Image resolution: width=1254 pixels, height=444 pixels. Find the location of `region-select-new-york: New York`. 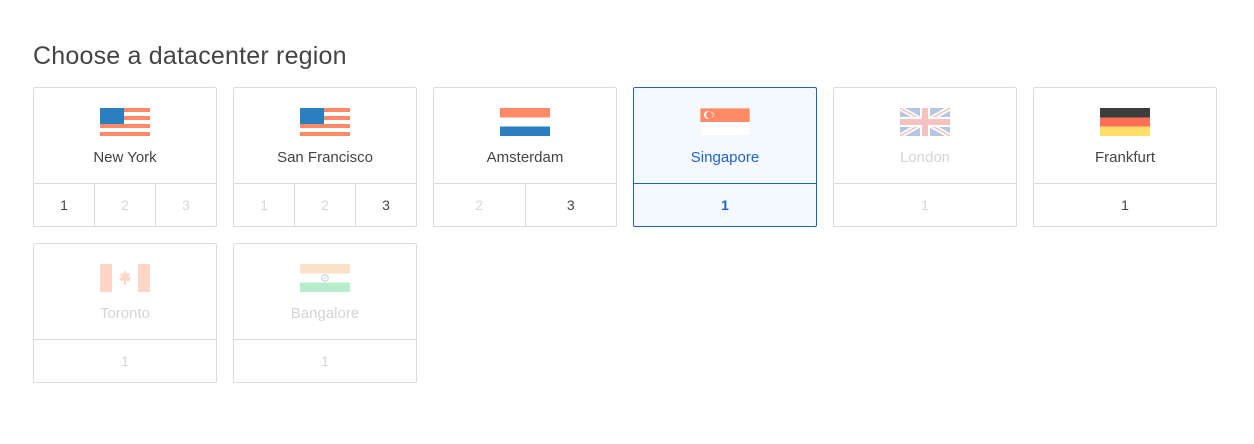

region-select-new-york: New York is located at coordinates (125, 135).